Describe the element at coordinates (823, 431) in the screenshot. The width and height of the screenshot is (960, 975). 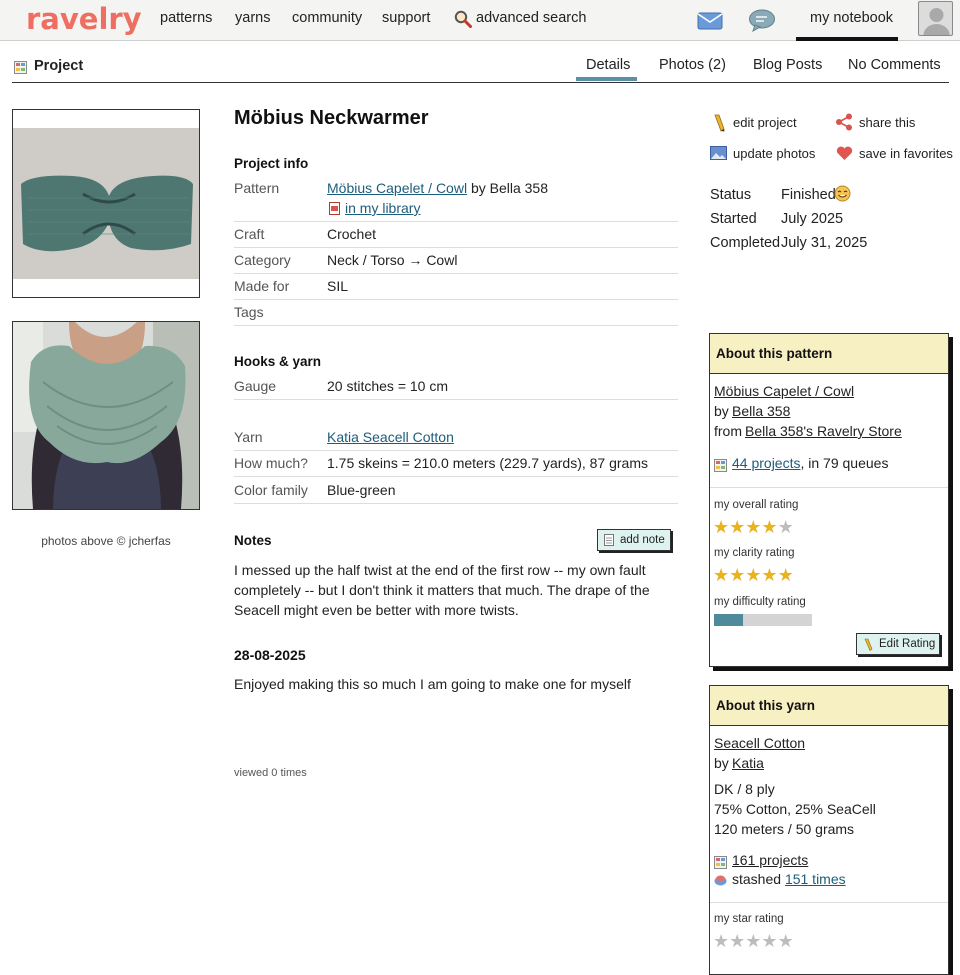
I see `pattern-box-store-link: Bella 358's Ravelry Store` at that location.